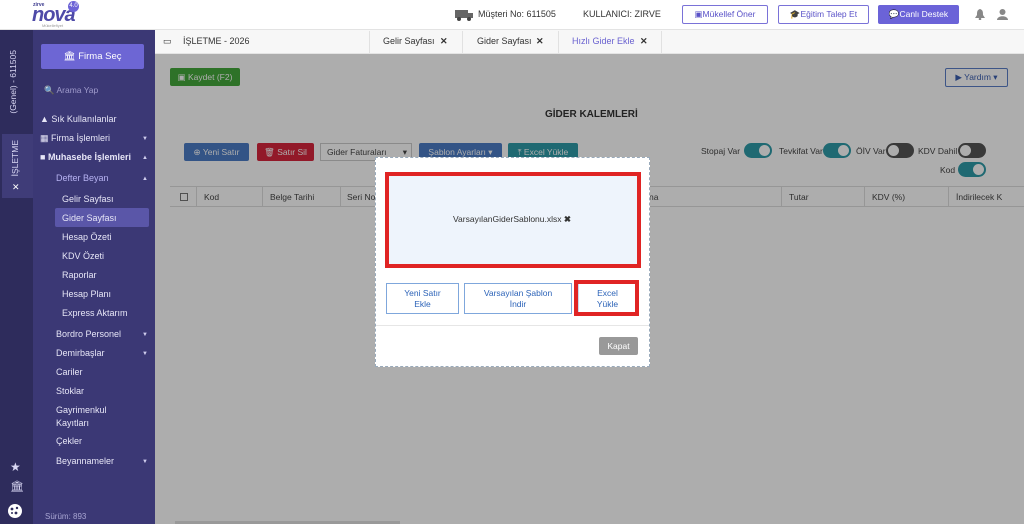 Image resolution: width=1024 pixels, height=524 pixels. What do you see at coordinates (56, 15) in the screenshot?
I see `nova-logo: zirve nova 4.0 Mükellefiyet` at bounding box center [56, 15].